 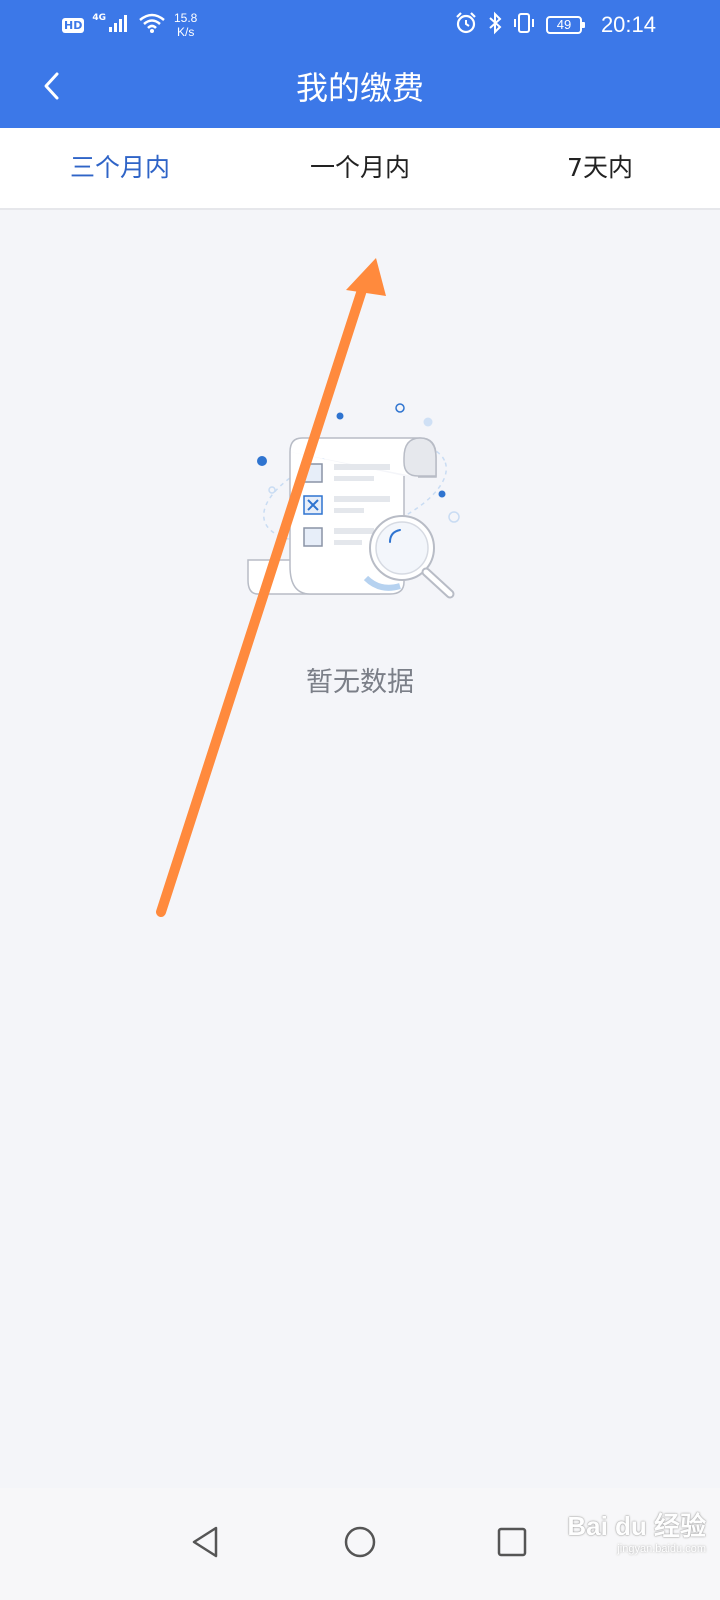 I want to click on empty-document-search-icon, so click(x=360, y=502).